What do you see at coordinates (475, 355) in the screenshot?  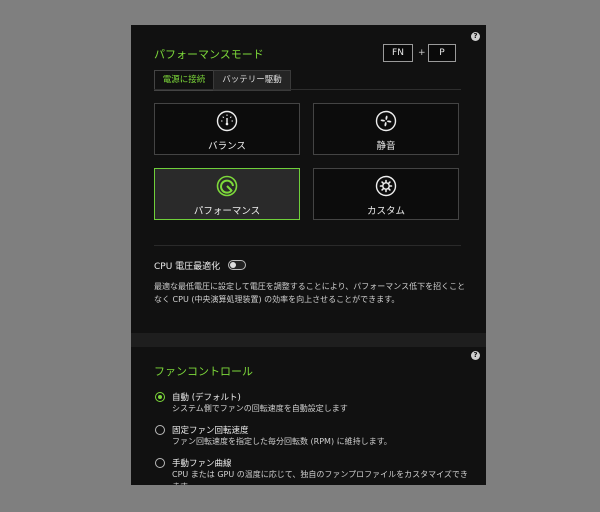 I see `fan-help-icon: ?` at bounding box center [475, 355].